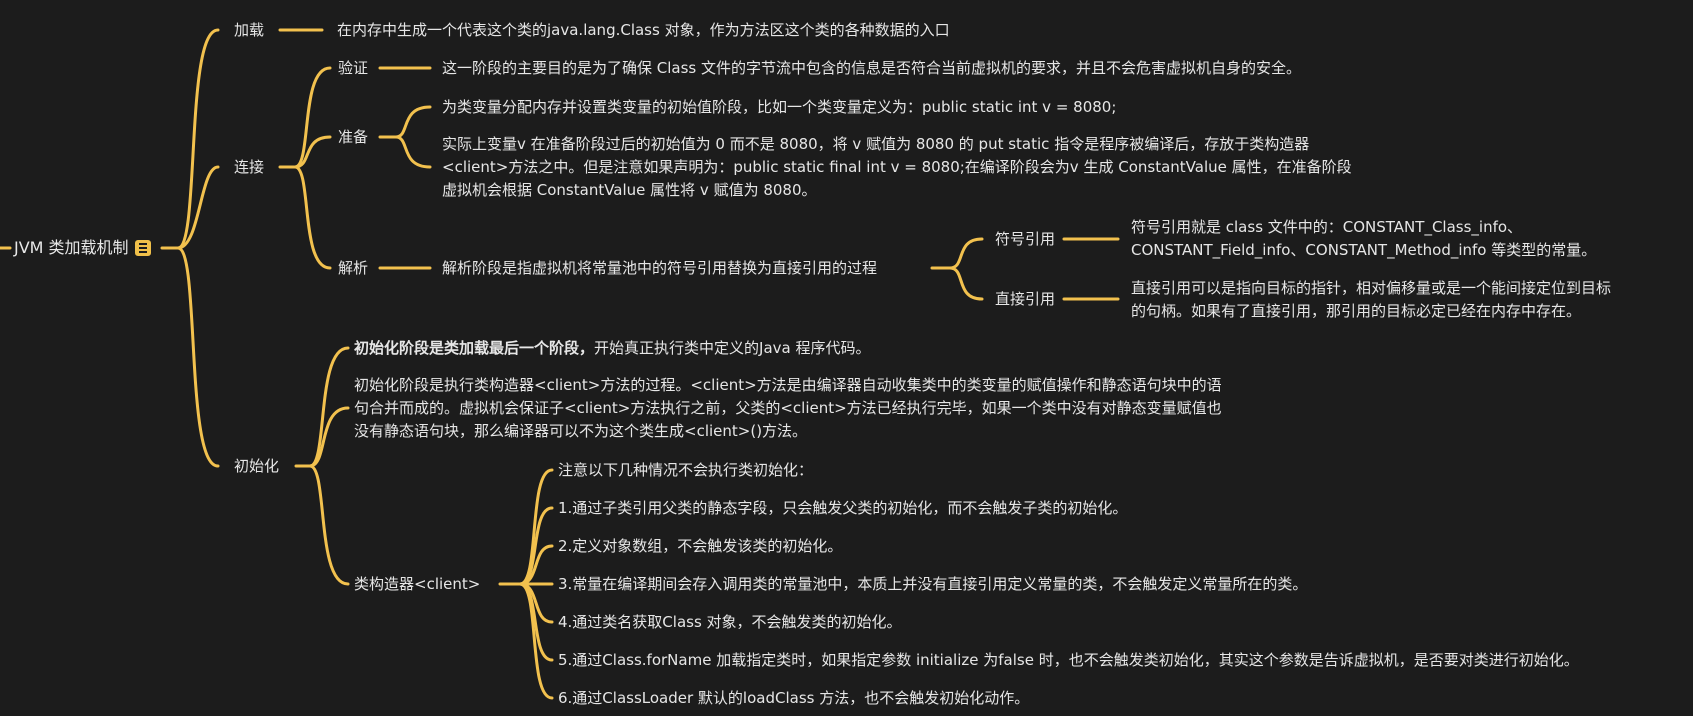  What do you see at coordinates (629, 190) in the screenshot?
I see `prepare-desc-2-line3: 虚拟机会根据 ConstantValue 属性将 v 赋值为 8080。` at bounding box center [629, 190].